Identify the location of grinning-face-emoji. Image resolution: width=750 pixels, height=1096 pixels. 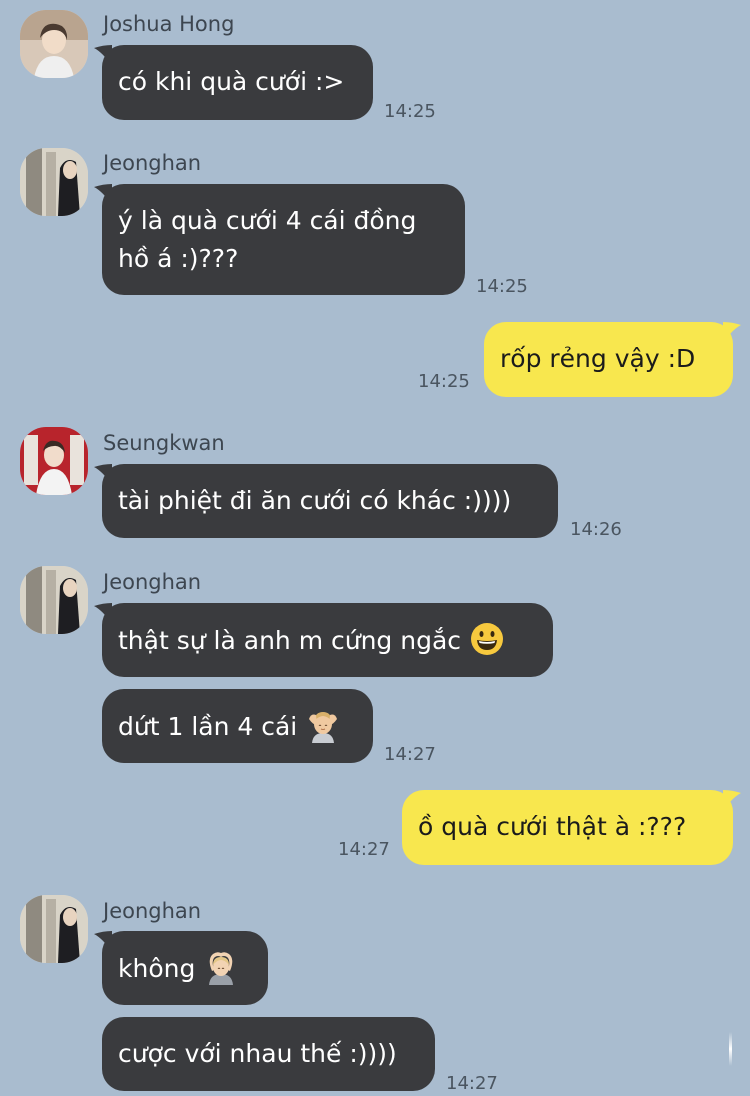
(487, 639).